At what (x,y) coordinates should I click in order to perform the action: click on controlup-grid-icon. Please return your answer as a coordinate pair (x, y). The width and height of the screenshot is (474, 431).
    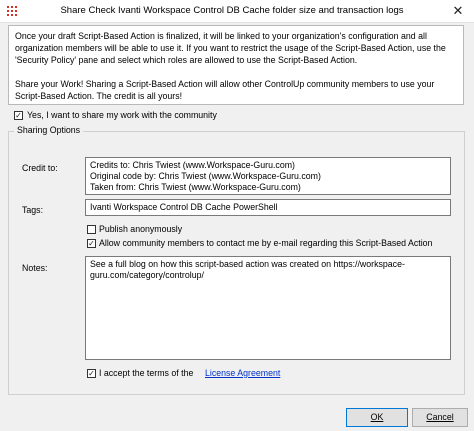
    Looking at the image, I should click on (12, 11).